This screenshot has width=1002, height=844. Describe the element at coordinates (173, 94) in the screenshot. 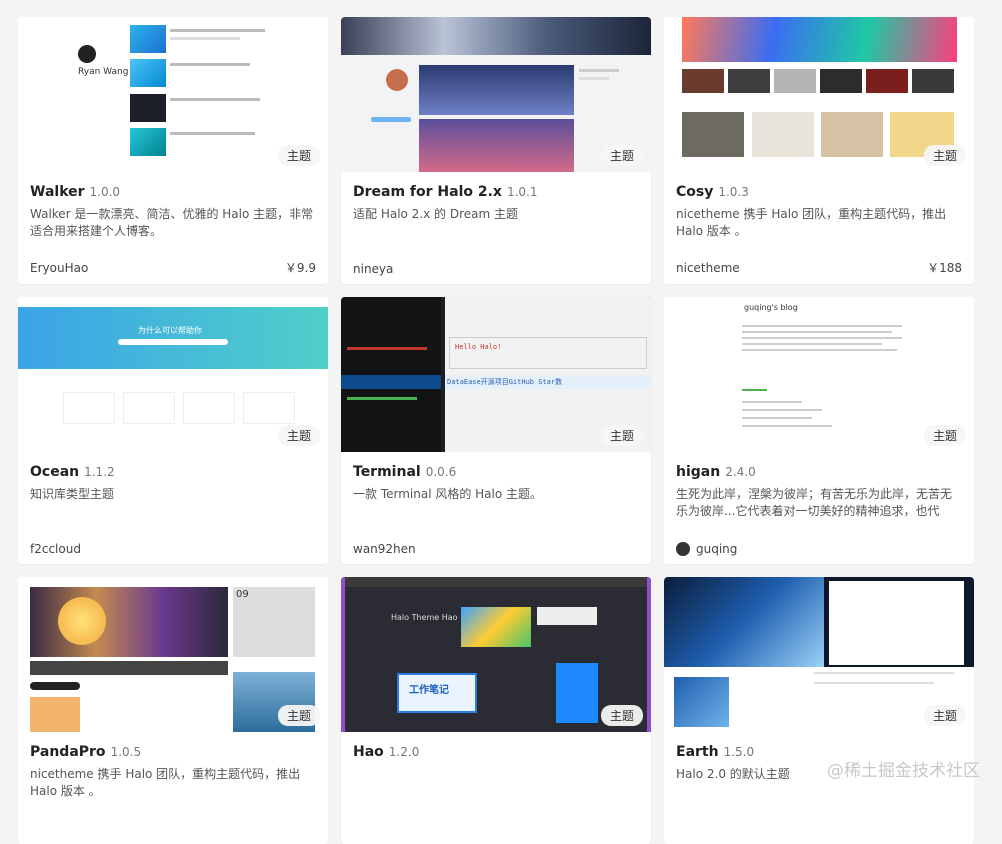

I see `theme-preview: Ryan Wang 主题` at that location.